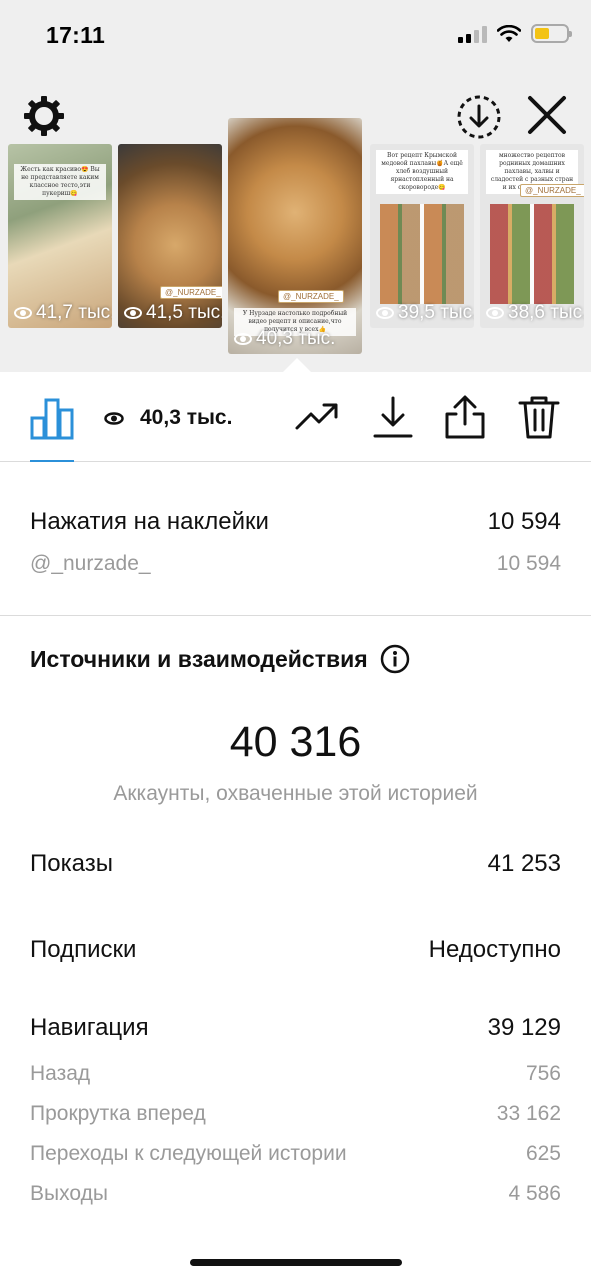 The width and height of the screenshot is (591, 1280). I want to click on story-views: 39,5 тыс., so click(425, 313).